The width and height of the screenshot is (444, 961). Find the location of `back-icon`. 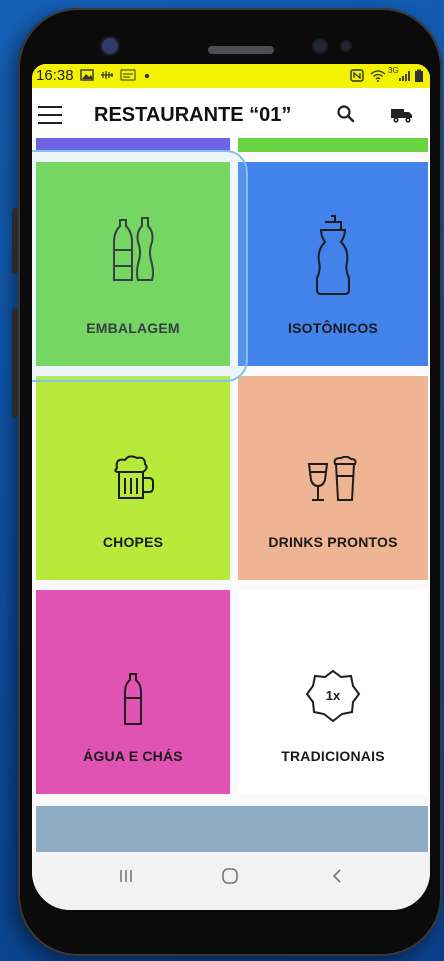

back-icon is located at coordinates (338, 876).